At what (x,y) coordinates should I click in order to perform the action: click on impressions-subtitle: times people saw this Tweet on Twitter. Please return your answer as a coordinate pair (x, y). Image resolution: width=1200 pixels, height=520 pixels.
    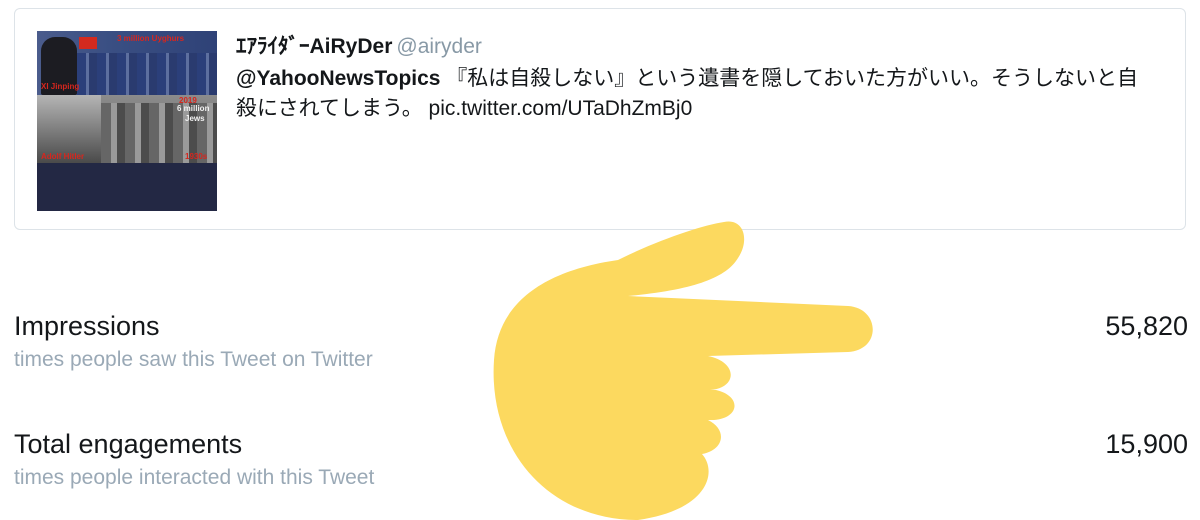
    Looking at the image, I should click on (193, 359).